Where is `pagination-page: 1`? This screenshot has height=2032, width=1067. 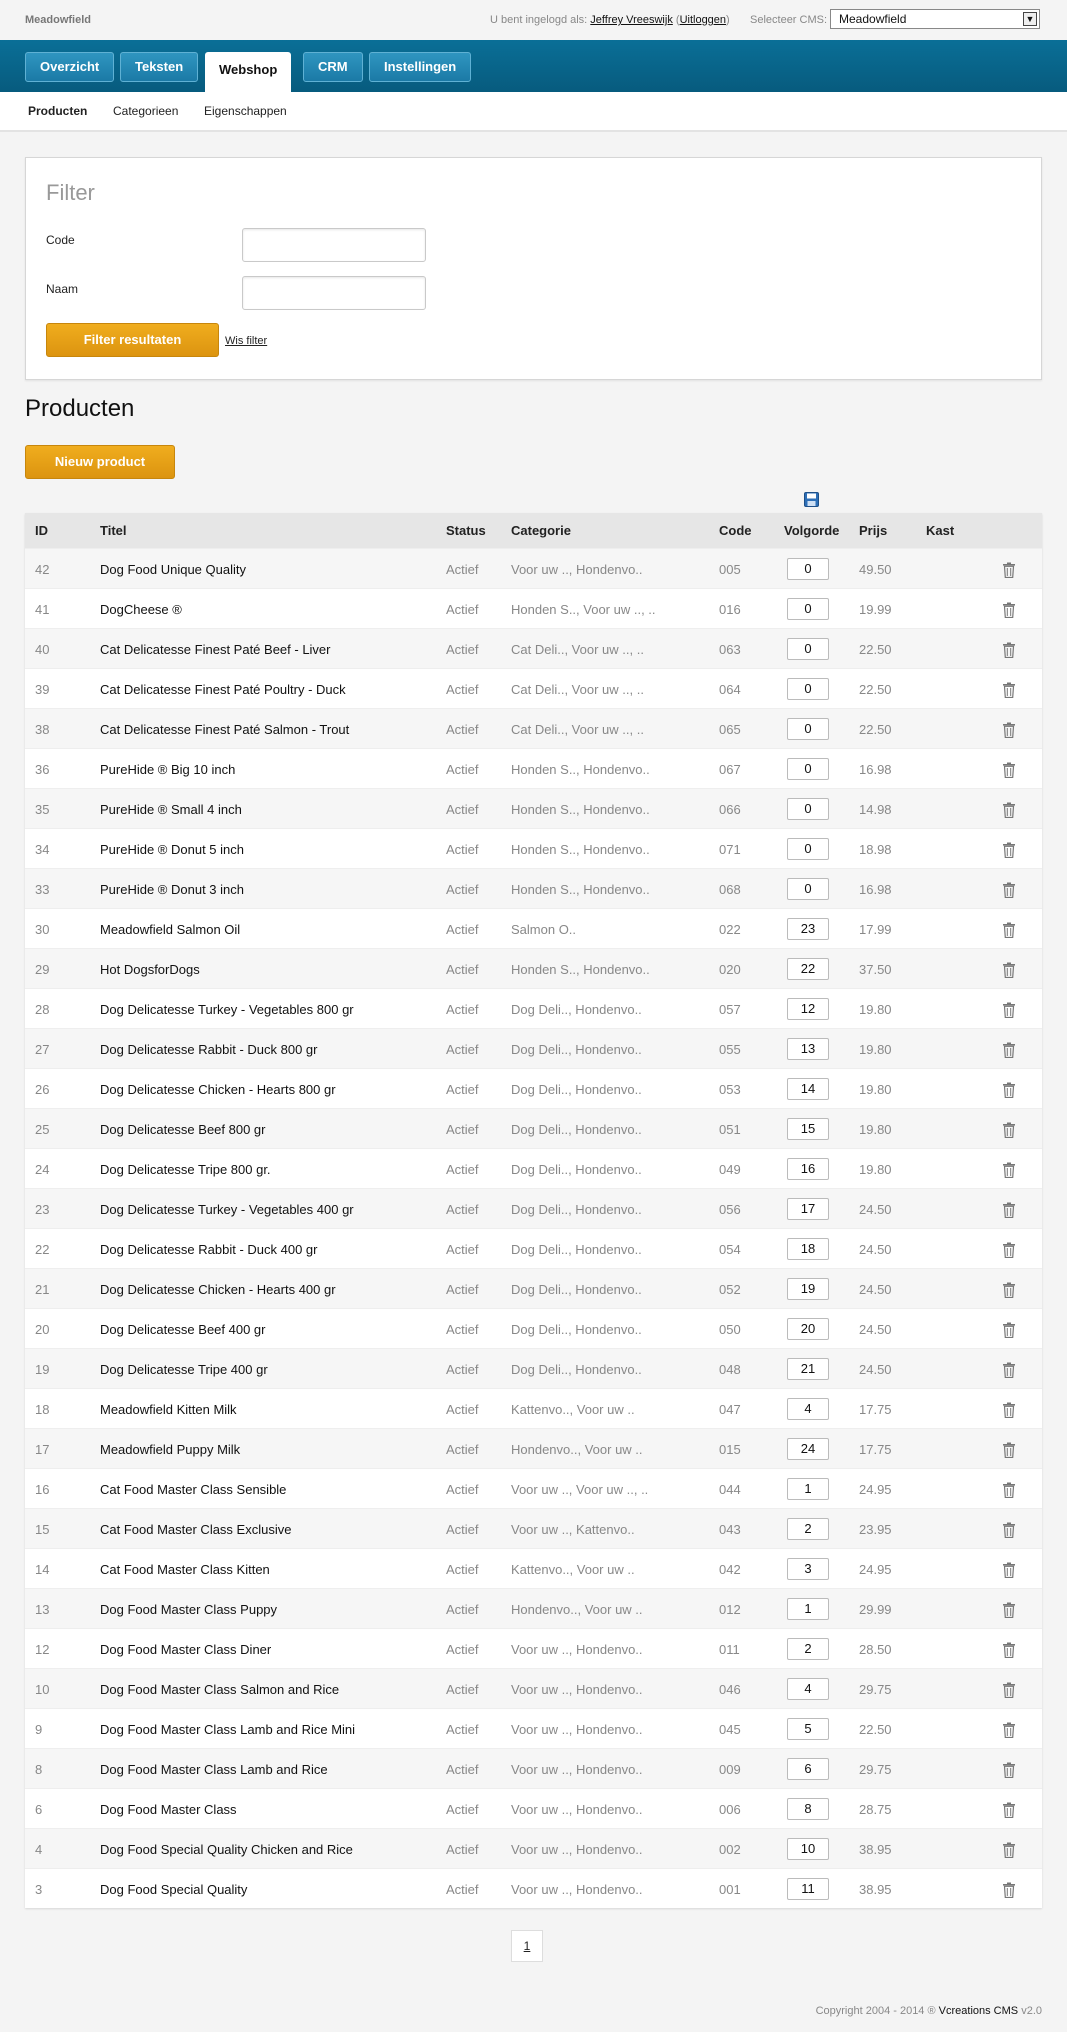 pagination-page: 1 is located at coordinates (527, 1946).